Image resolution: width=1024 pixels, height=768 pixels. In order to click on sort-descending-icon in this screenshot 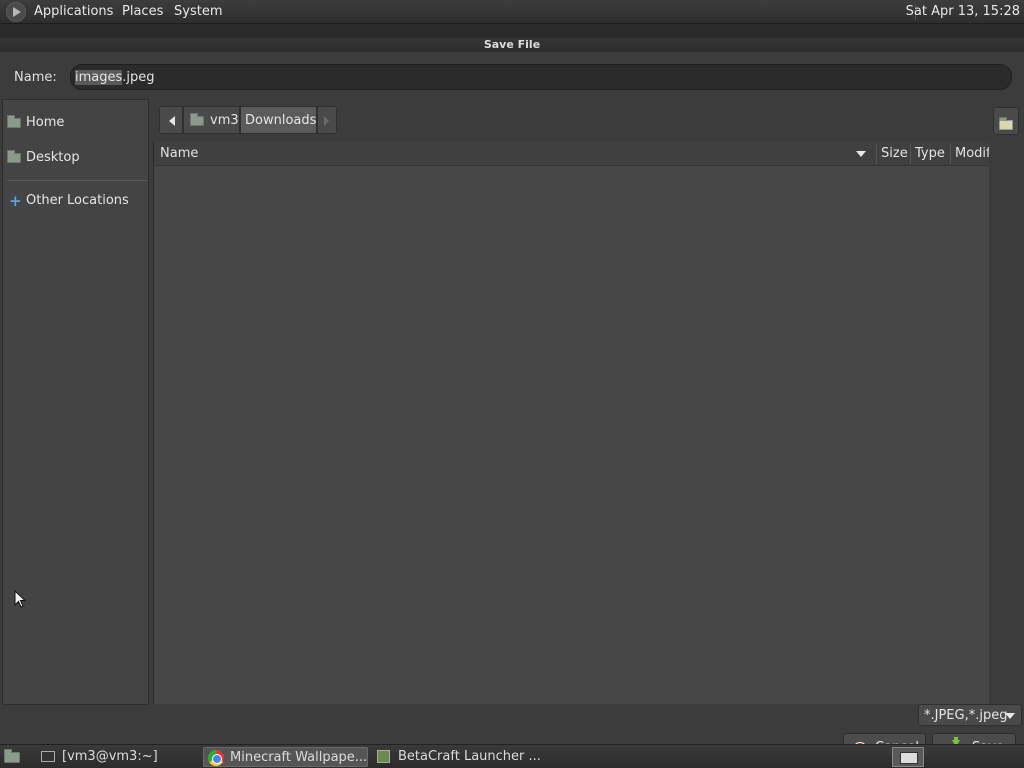, I will do `click(861, 154)`.